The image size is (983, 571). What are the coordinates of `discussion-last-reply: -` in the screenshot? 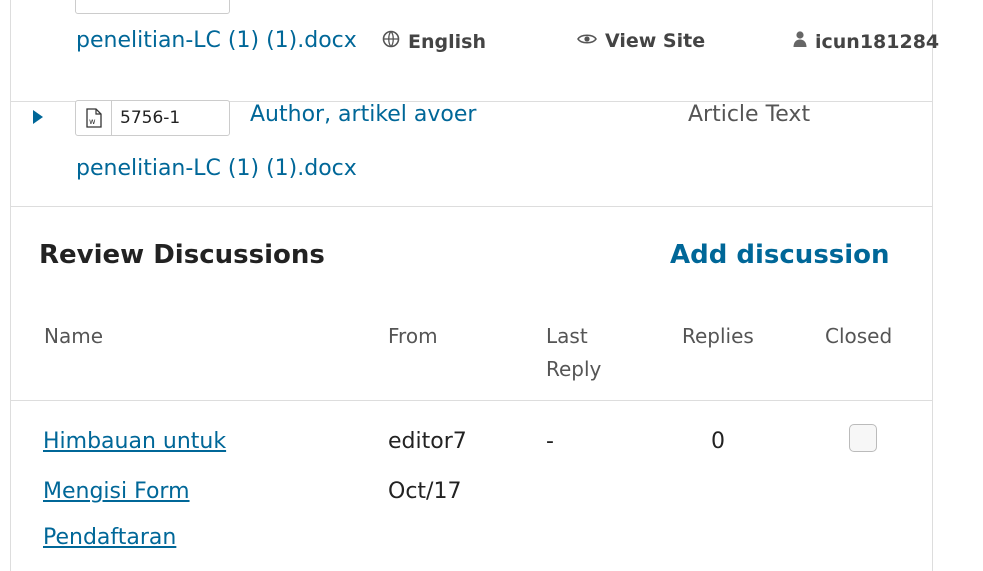 It's located at (550, 441).